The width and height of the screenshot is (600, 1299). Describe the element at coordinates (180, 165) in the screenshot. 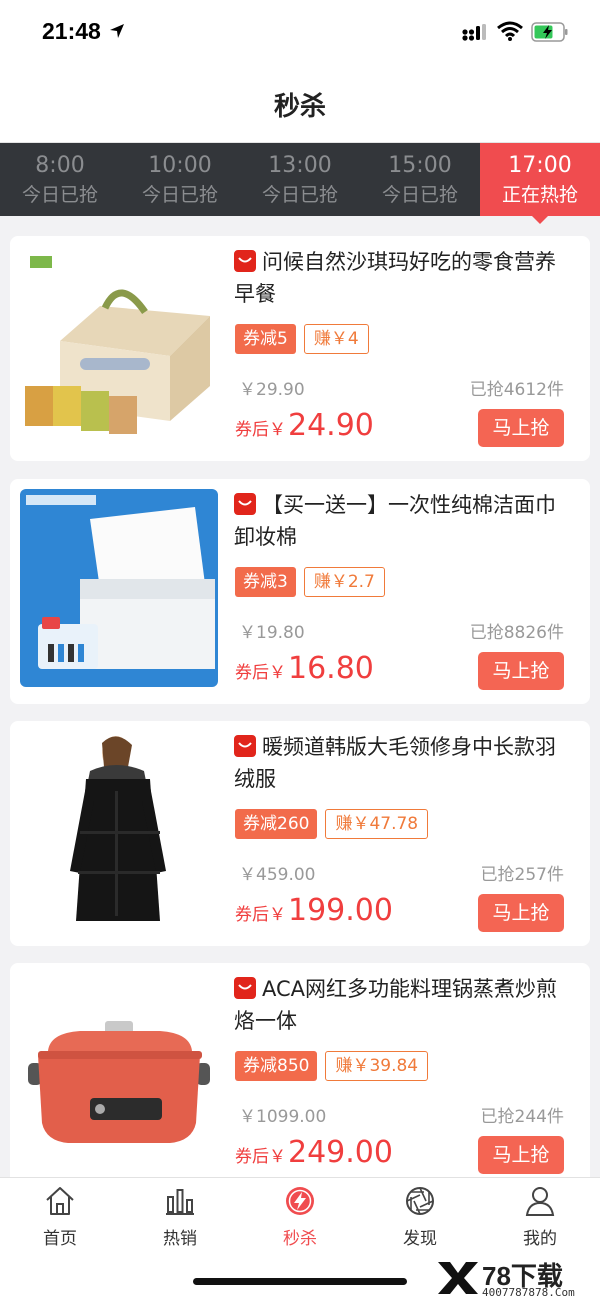

I see `time-tab-time: 10:00` at that location.